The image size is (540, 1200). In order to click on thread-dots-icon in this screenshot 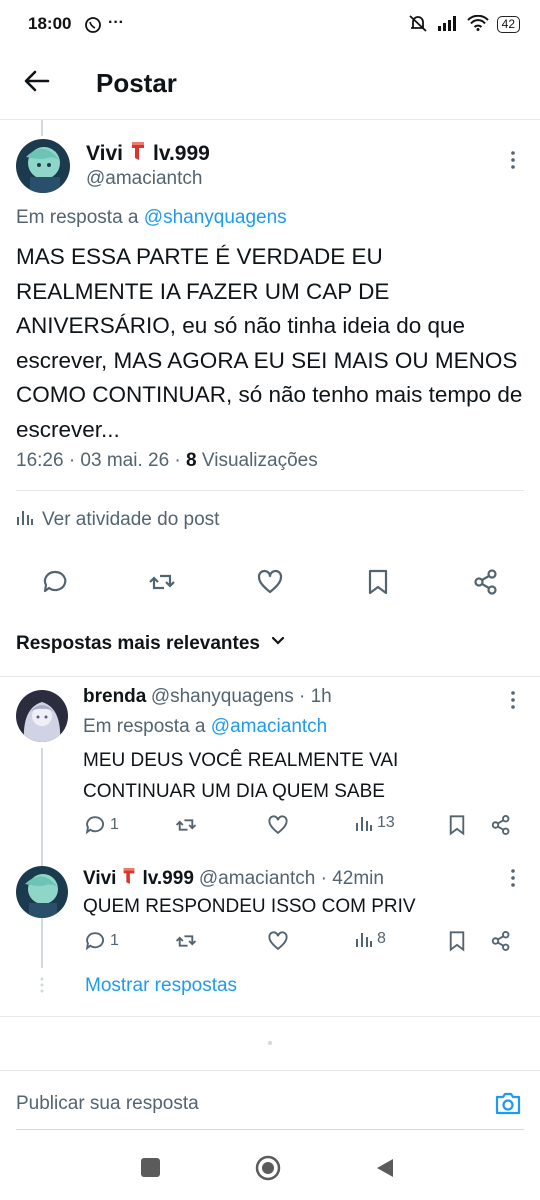, I will do `click(42, 987)`.